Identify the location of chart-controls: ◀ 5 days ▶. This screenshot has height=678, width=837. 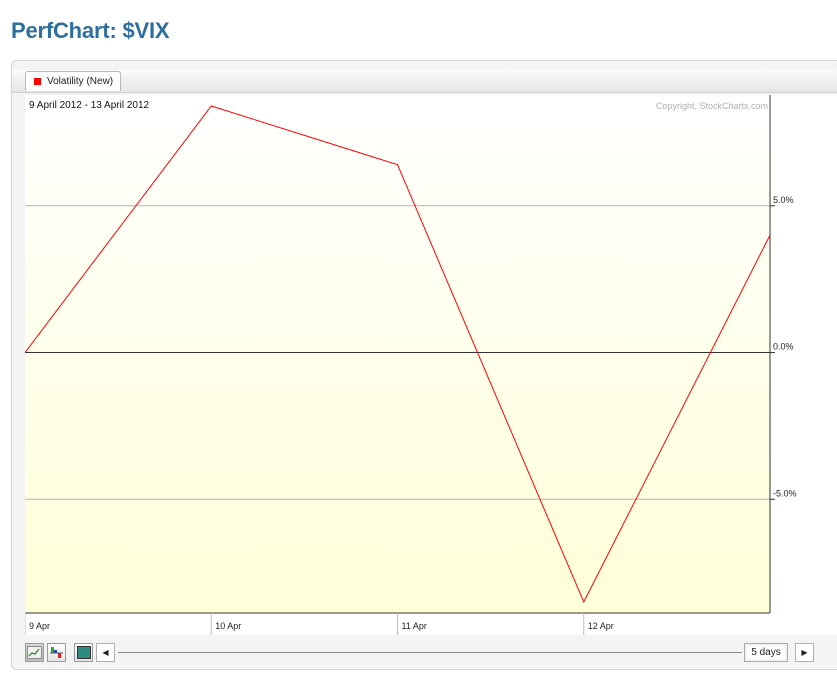
(431, 653).